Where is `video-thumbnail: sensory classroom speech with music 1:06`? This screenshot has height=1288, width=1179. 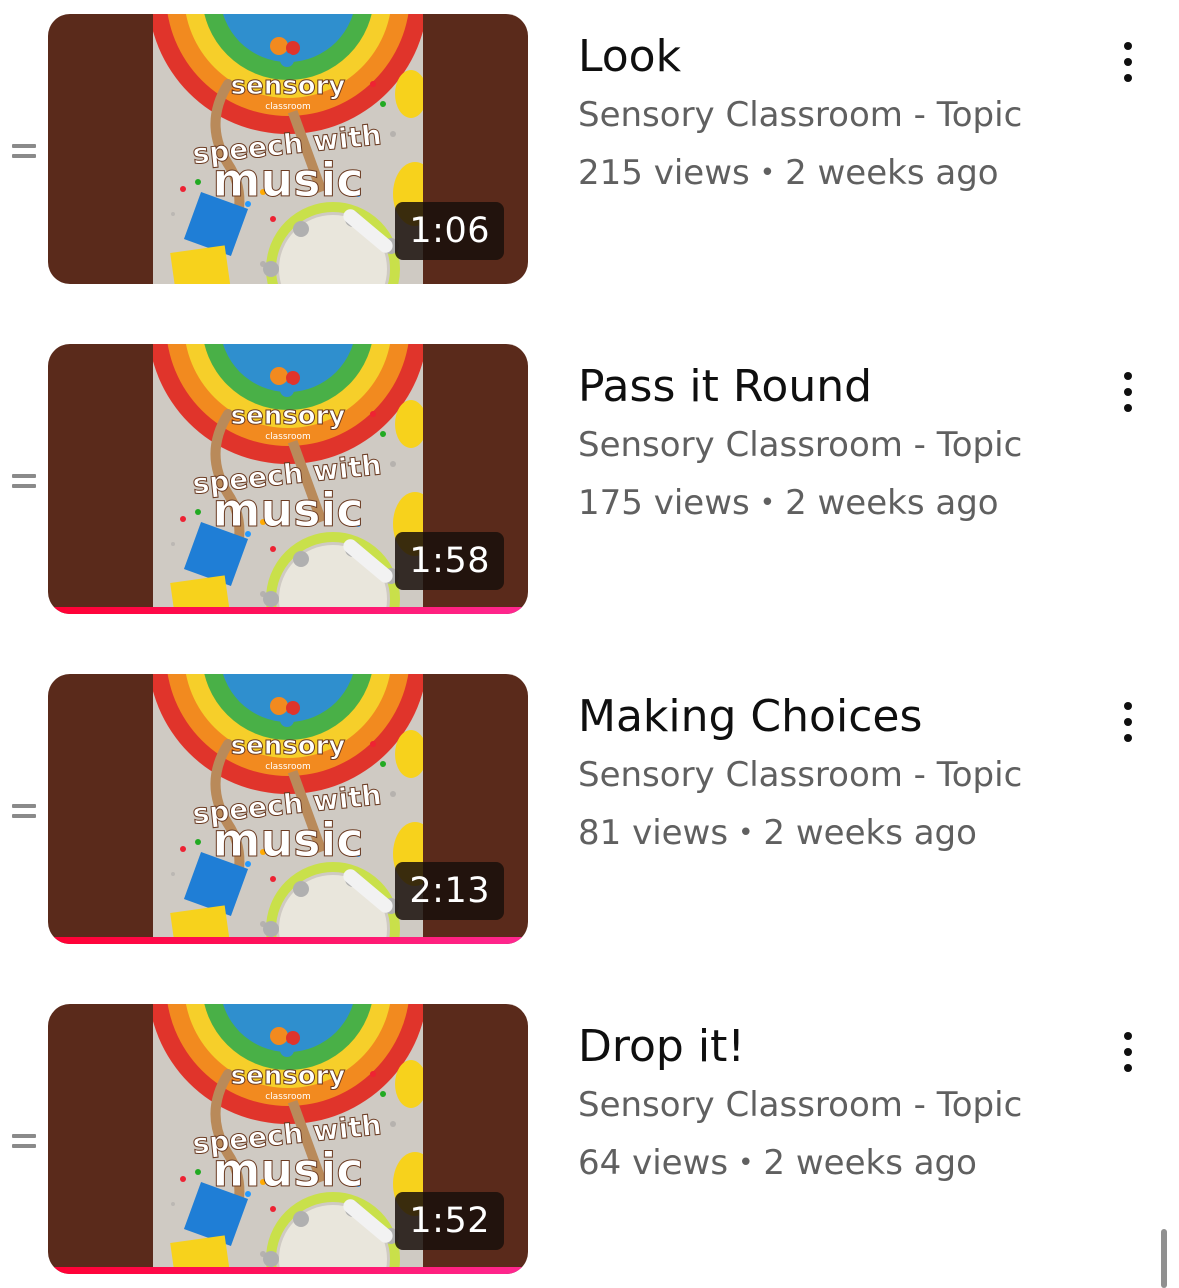 video-thumbnail: sensory classroom speech with music 1:06 is located at coordinates (288, 149).